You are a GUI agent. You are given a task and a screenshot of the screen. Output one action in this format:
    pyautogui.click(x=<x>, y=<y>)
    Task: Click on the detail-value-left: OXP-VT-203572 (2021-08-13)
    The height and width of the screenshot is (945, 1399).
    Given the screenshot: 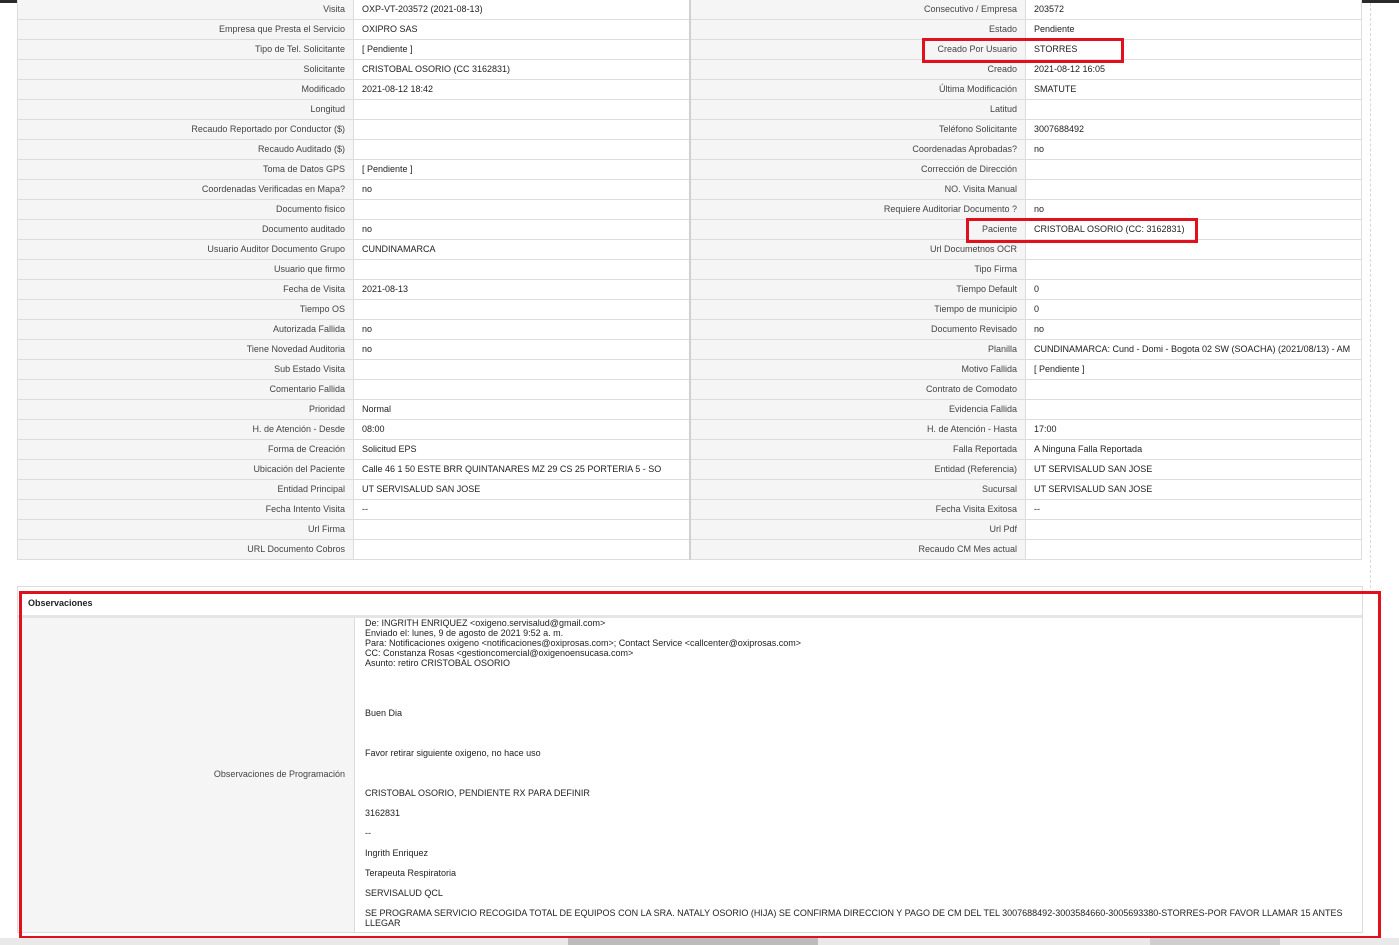 What is the action you would take?
    pyautogui.click(x=521, y=10)
    